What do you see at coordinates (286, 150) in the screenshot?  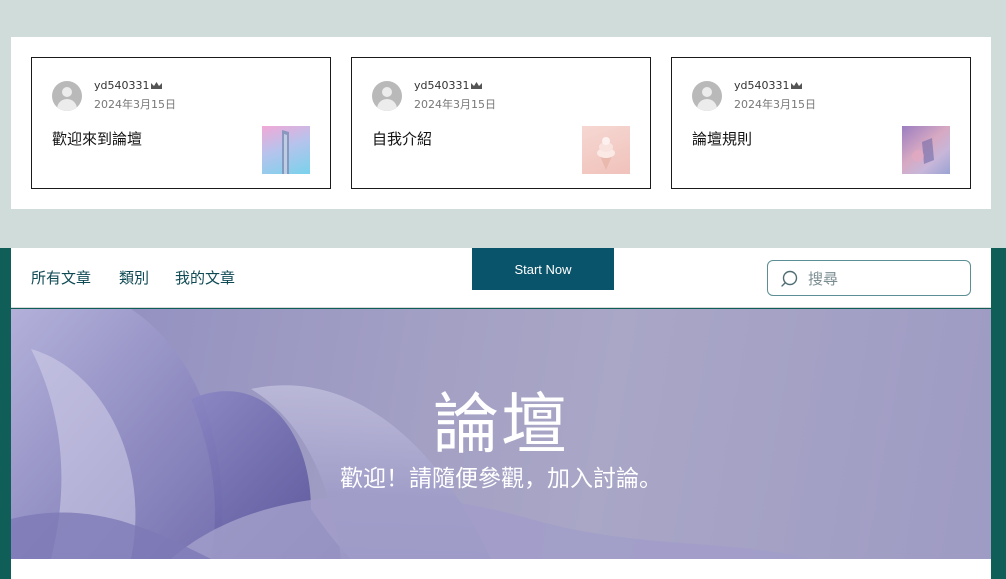 I see `tower-image` at bounding box center [286, 150].